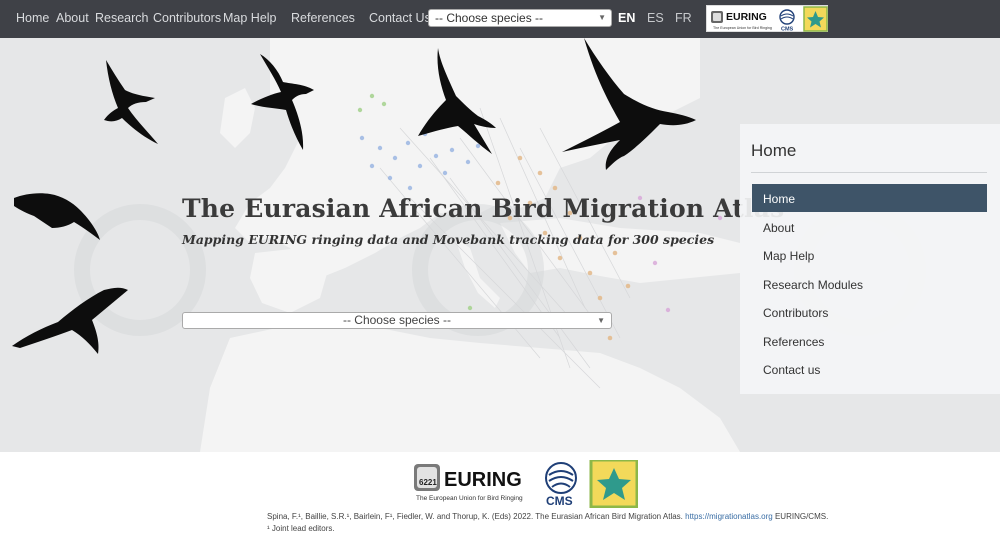  I want to click on hero-species-select: -- Choose species -- ▼, so click(397, 320).